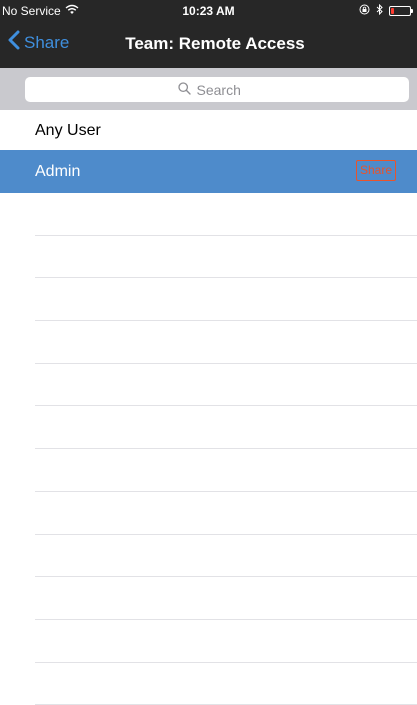 This screenshot has width=417, height=705. Describe the element at coordinates (215, 43) in the screenshot. I see `page-title: Team: Remote Access` at that location.